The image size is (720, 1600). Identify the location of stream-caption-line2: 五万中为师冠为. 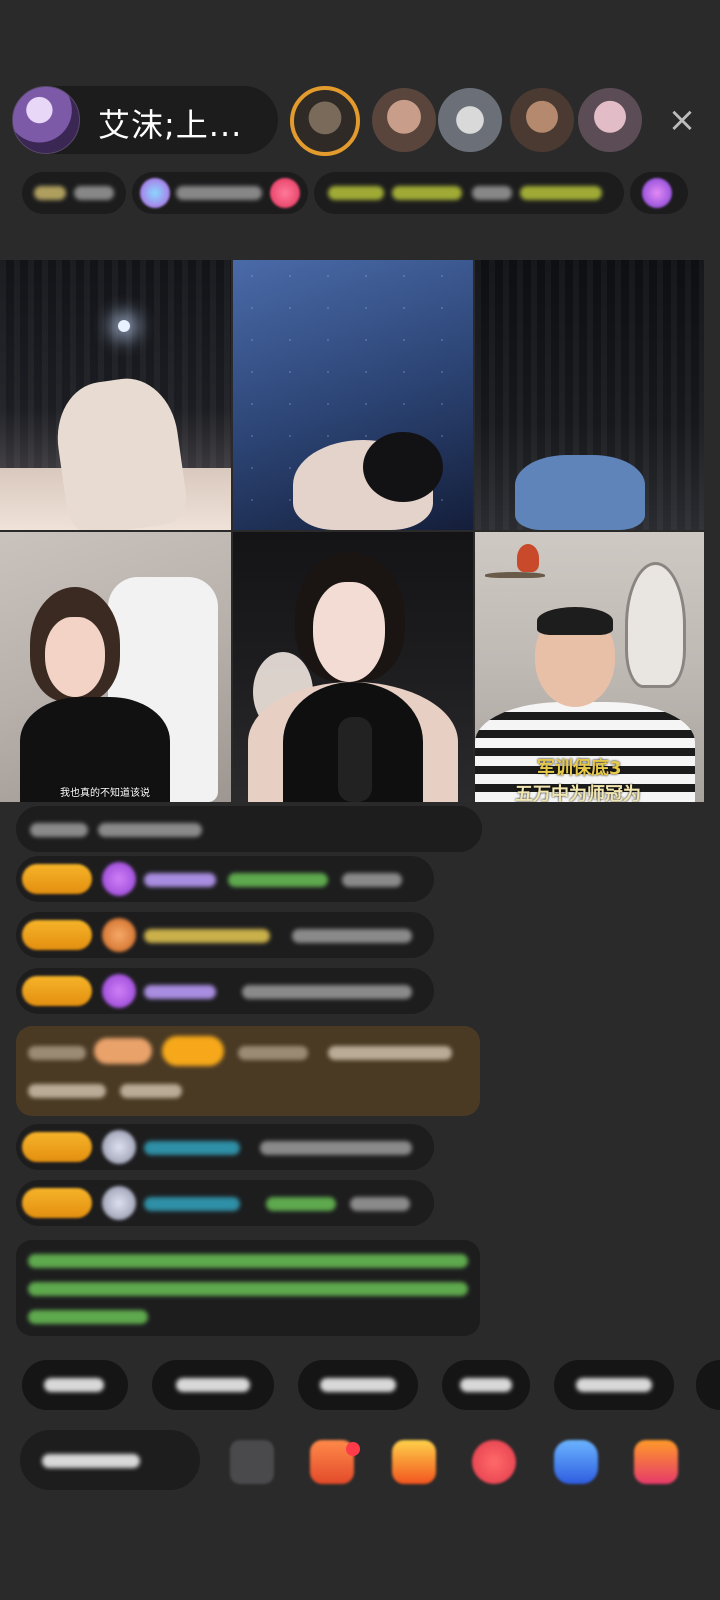
(578, 793).